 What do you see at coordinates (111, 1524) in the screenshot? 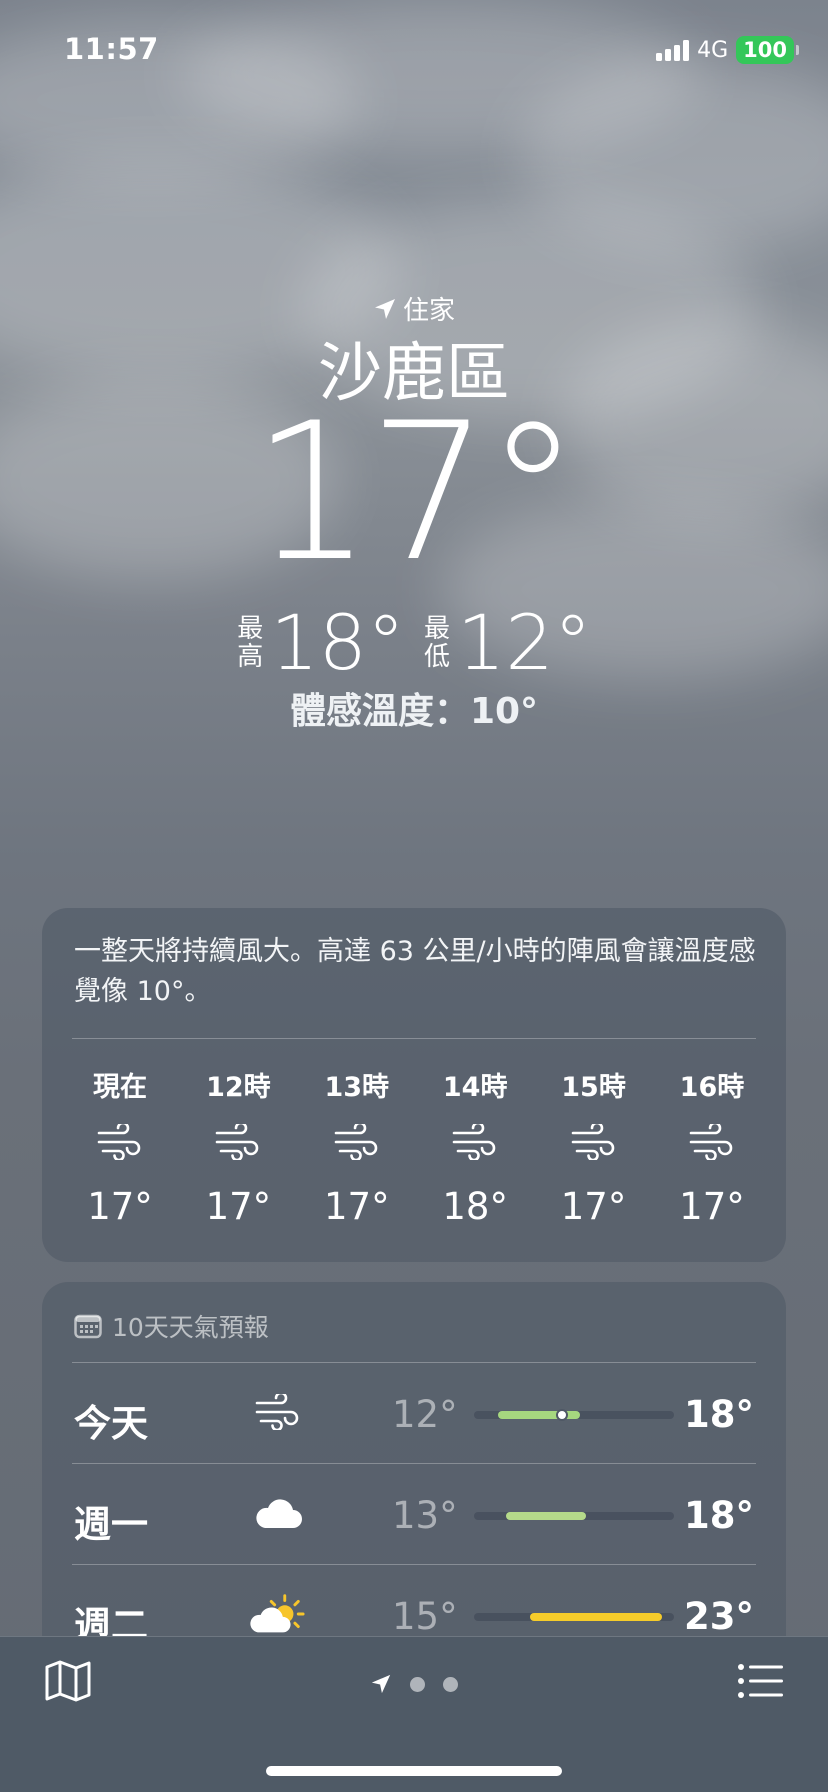
I see `day-label: 週一` at bounding box center [111, 1524].